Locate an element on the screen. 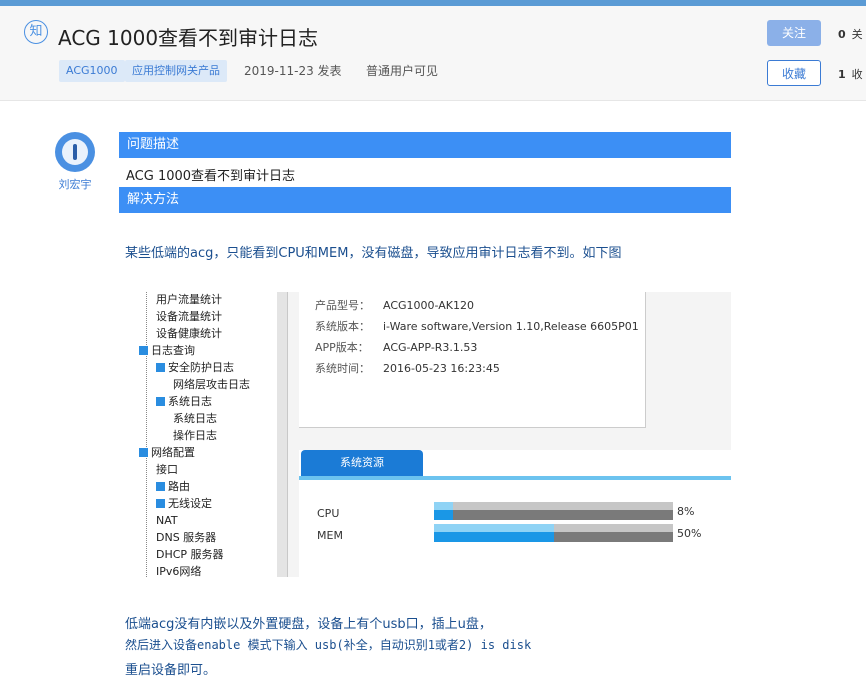  avatar-tie-icon is located at coordinates (75, 152).